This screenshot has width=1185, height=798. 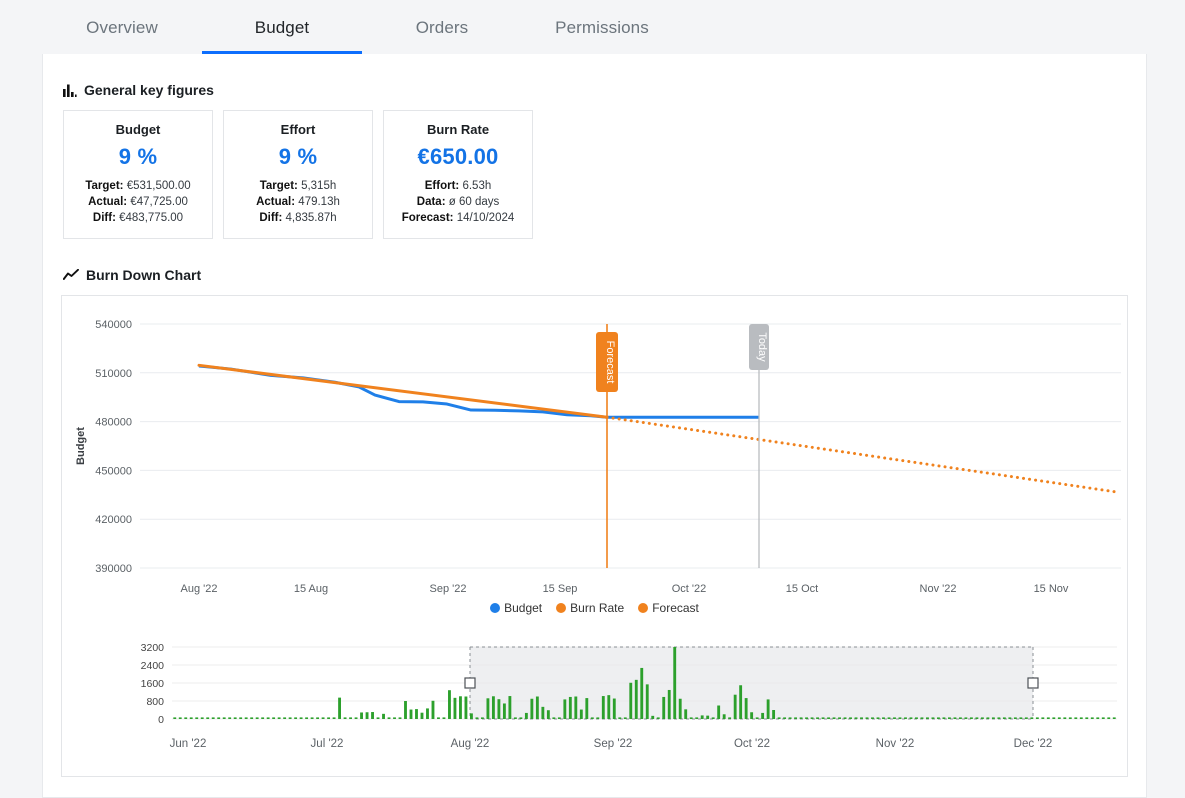 I want to click on burn-down-chart-heading: Burn Down Chart, so click(x=594, y=267).